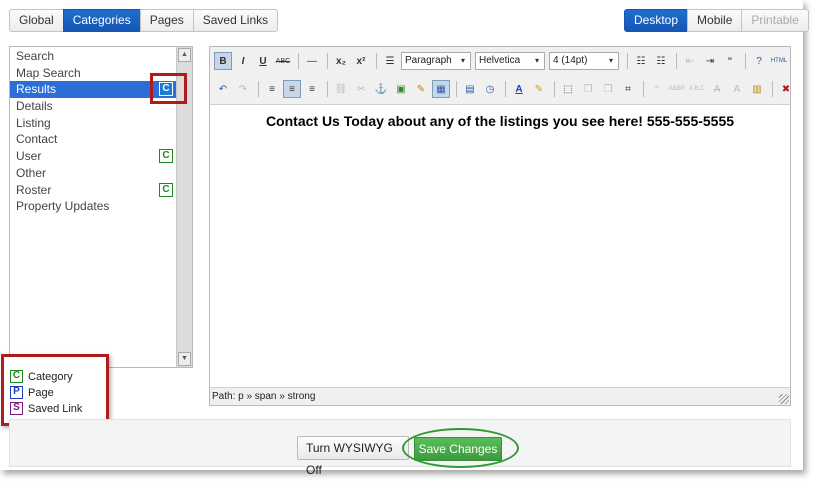 The image size is (815, 482). What do you see at coordinates (63, 206) in the screenshot?
I see `list-item-label: Property Updates` at bounding box center [63, 206].